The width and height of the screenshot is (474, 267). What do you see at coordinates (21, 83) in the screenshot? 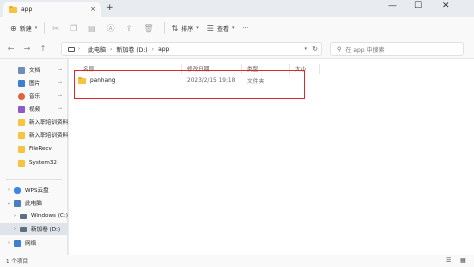
I see `picture-icon` at bounding box center [21, 83].